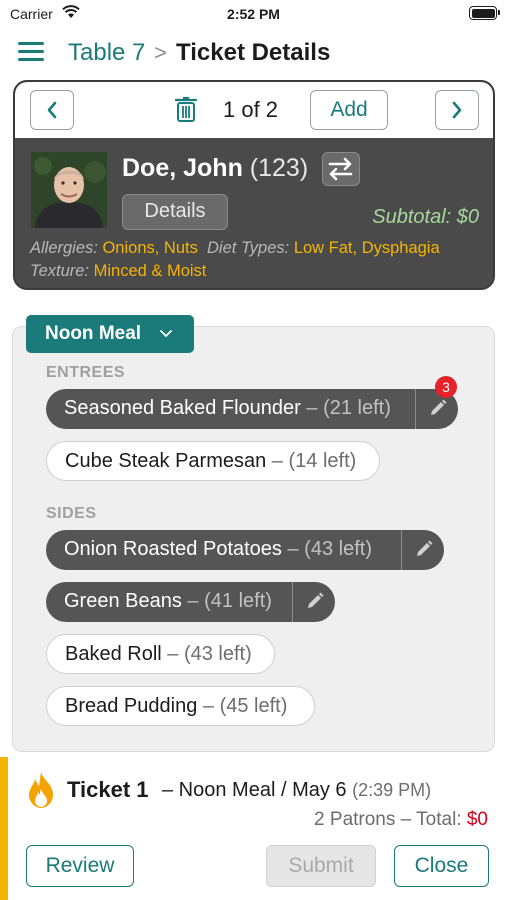 Image resolution: width=507 pixels, height=900 pixels. I want to click on patient-pager: 1 of 2 Add, so click(254, 110).